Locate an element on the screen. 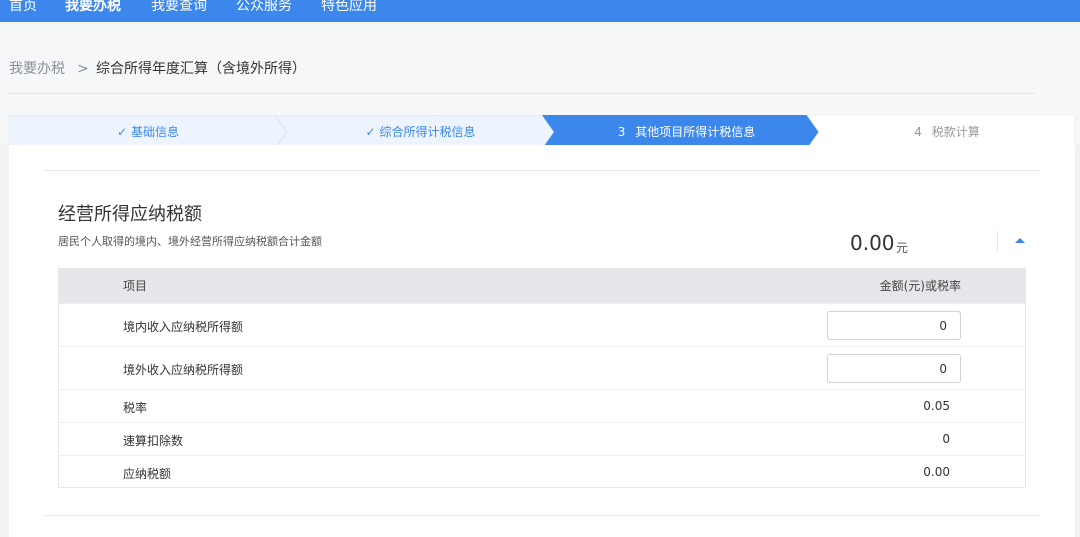 The image size is (1080, 537). nav-item-public-service: 公众服务 is located at coordinates (264, 8).